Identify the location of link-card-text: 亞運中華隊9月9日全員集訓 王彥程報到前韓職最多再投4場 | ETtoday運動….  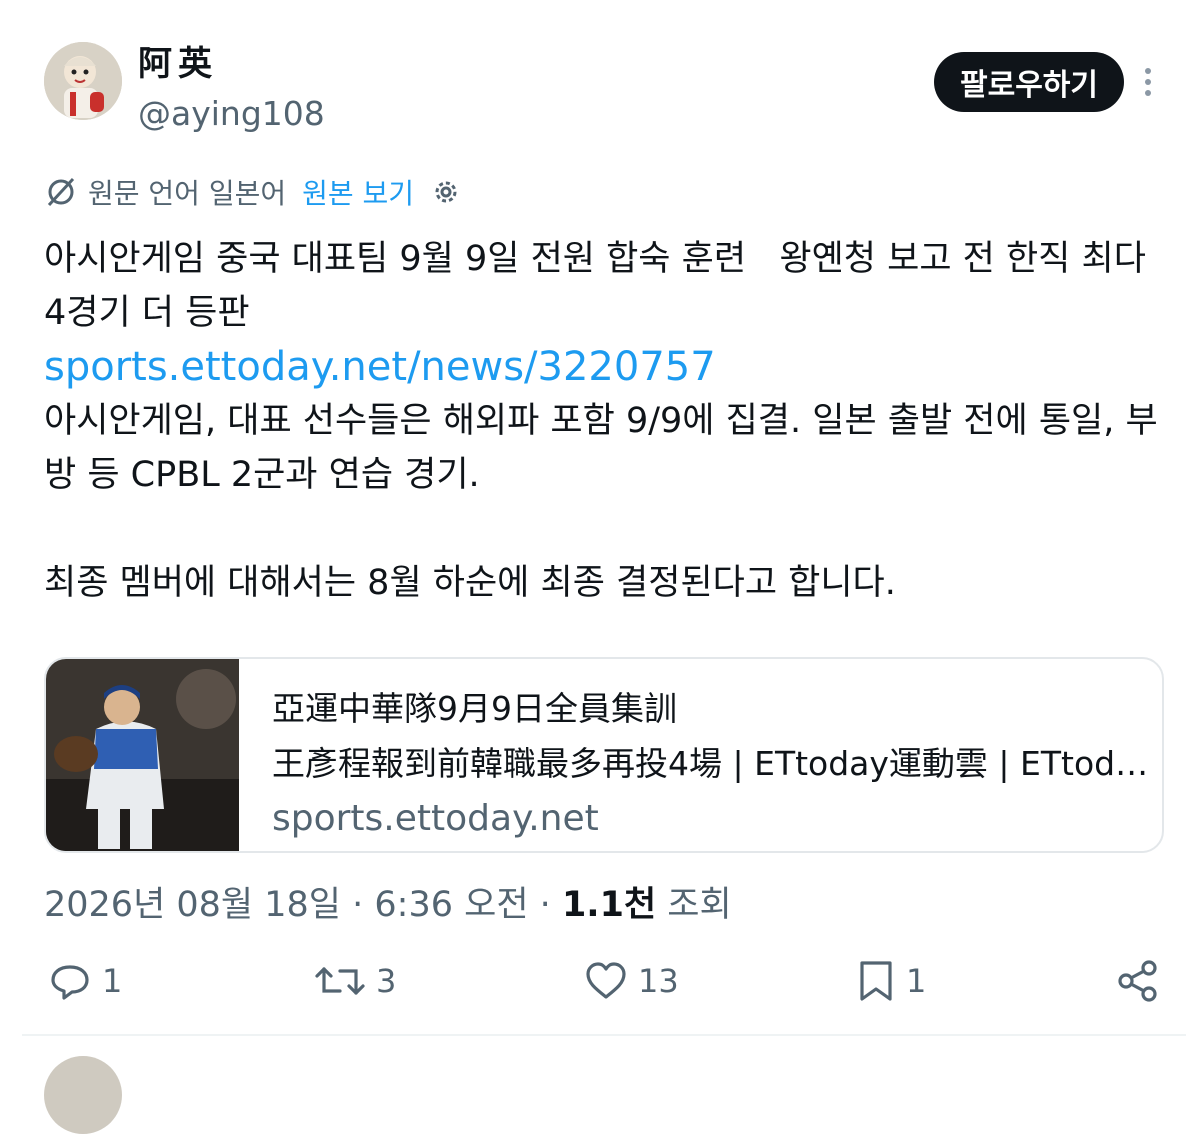
(712, 763).